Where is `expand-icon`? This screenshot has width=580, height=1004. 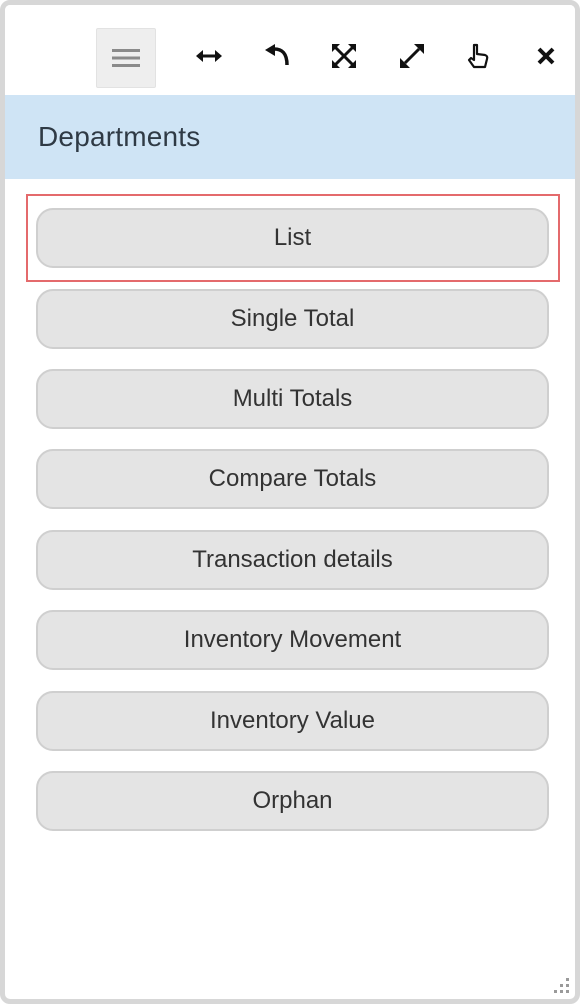
expand-icon is located at coordinates (412, 56).